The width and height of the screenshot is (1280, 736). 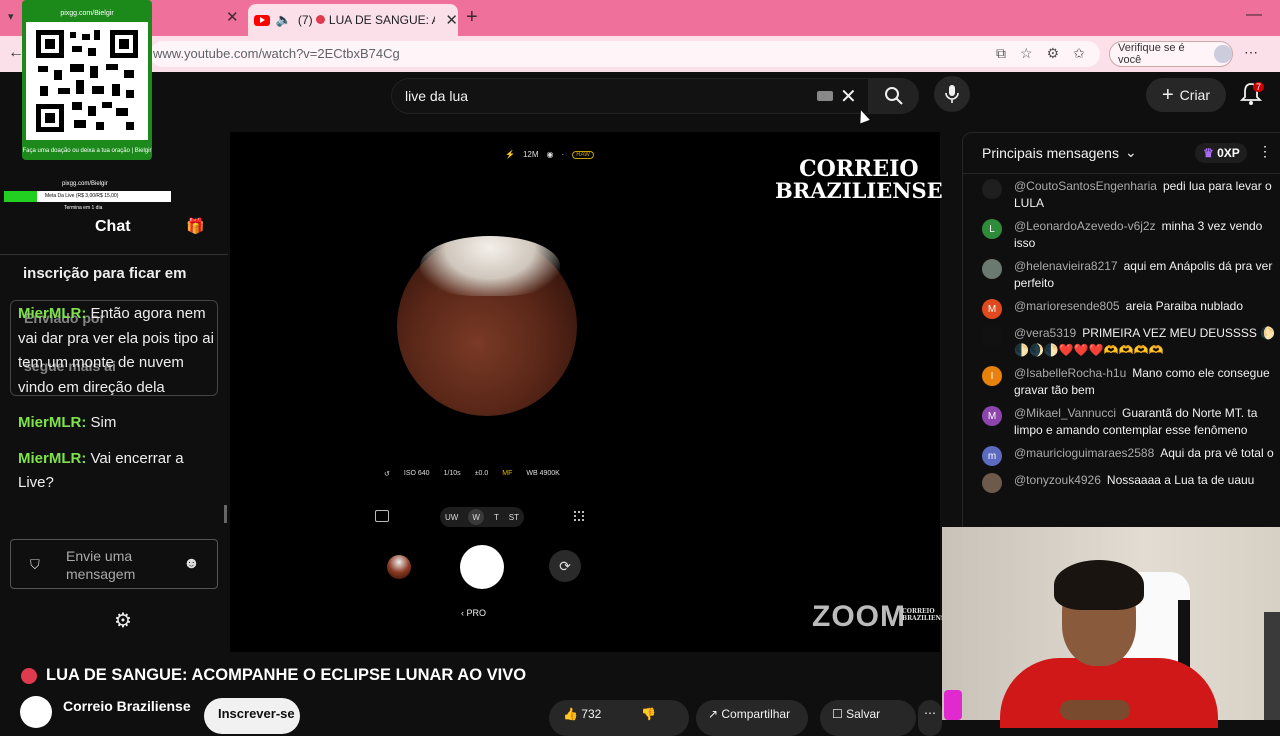 I want to click on favorite-star-icon: ☆, so click(x=1026, y=53).